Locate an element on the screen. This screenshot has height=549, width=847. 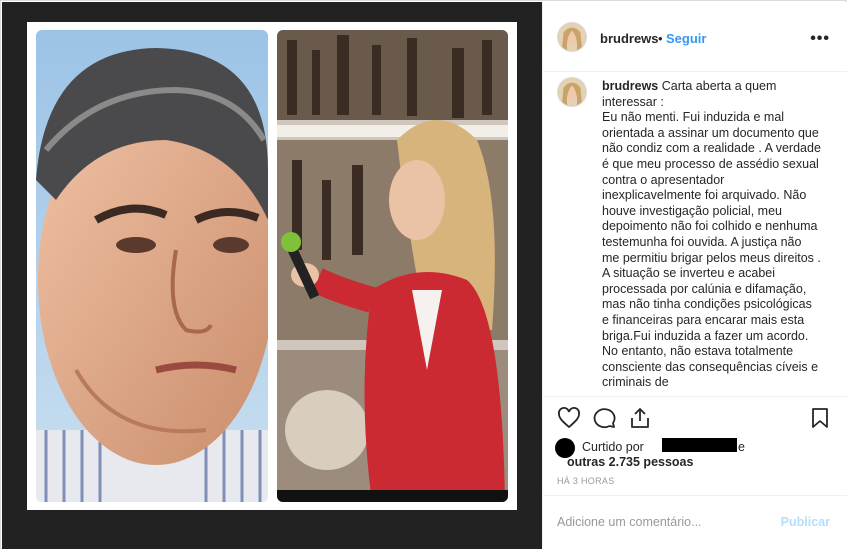
bookmark-icon is located at coordinates (820, 418).